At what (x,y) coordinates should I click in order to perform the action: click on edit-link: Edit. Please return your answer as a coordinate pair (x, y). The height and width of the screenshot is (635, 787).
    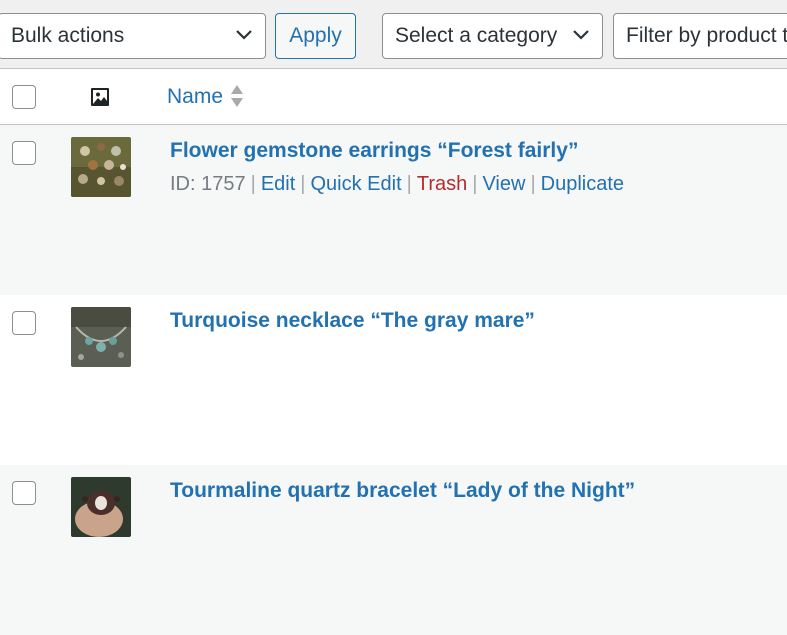
    Looking at the image, I should click on (278, 184).